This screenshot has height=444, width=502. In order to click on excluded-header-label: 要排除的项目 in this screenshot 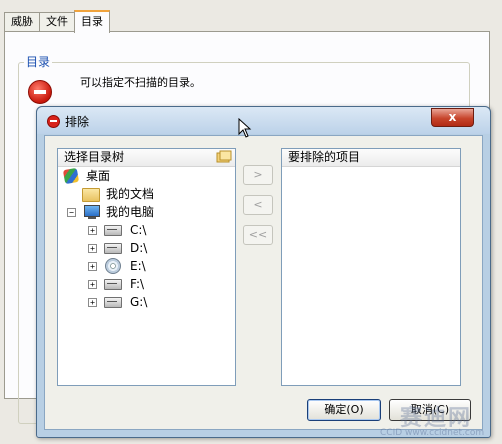, I will do `click(324, 157)`.